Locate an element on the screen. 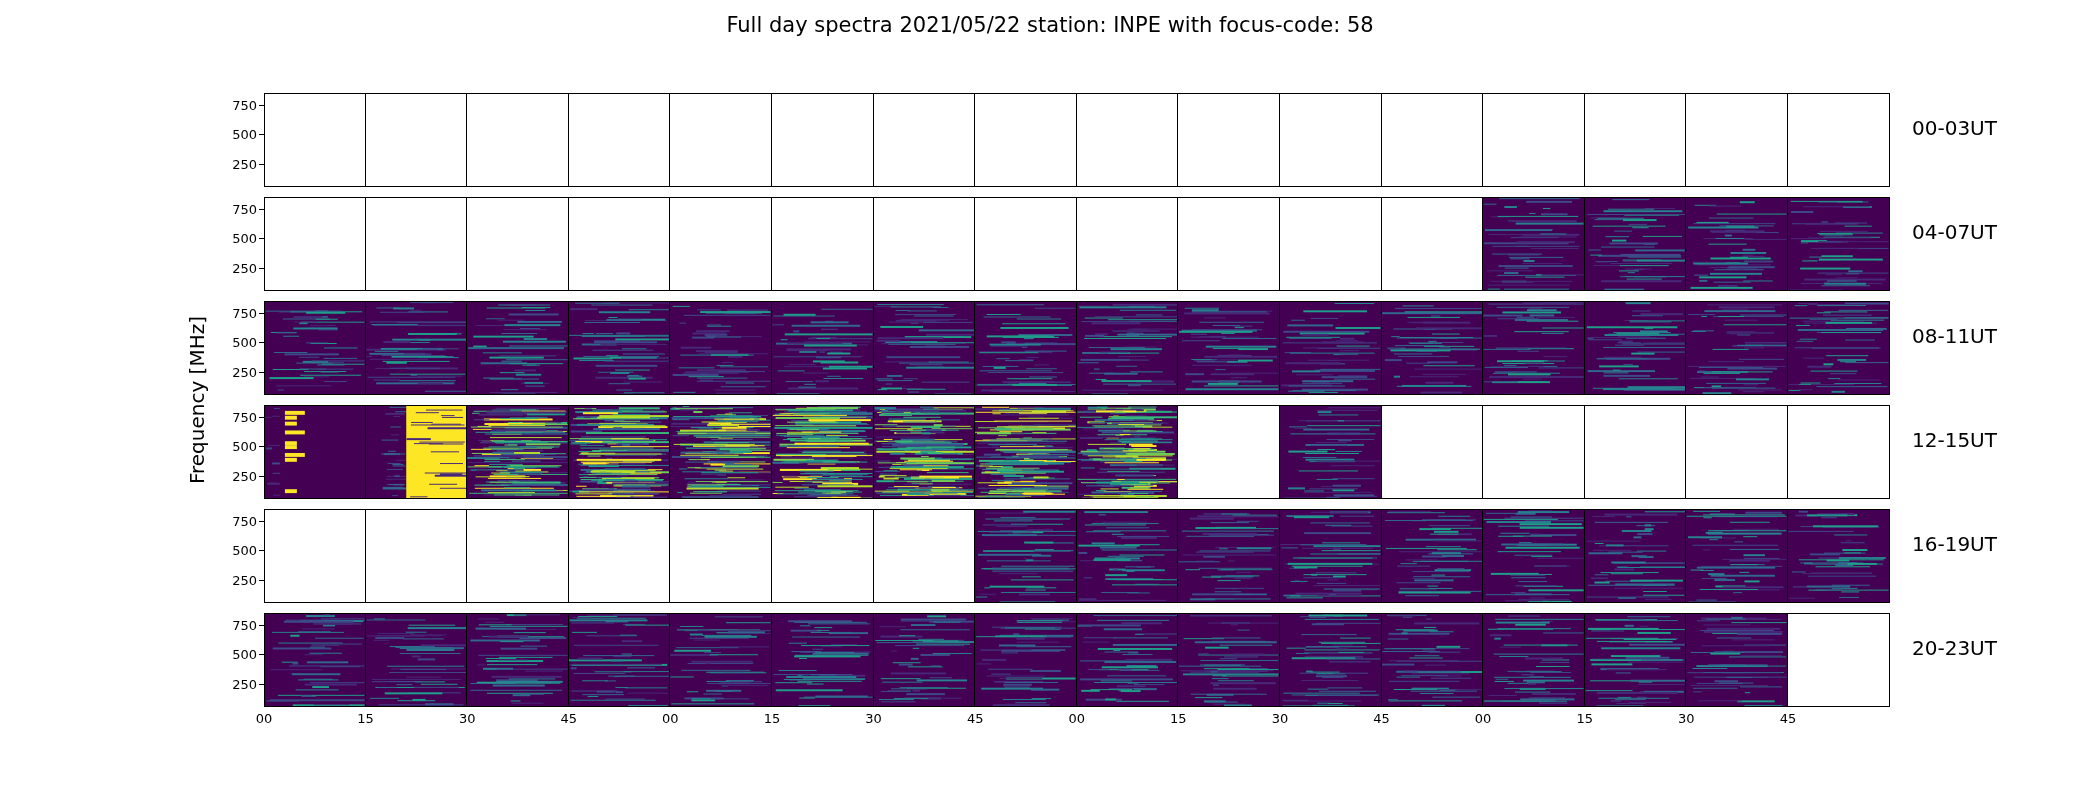 This screenshot has height=800, width=2100. row-label: 04-07UT is located at coordinates (1954, 232).